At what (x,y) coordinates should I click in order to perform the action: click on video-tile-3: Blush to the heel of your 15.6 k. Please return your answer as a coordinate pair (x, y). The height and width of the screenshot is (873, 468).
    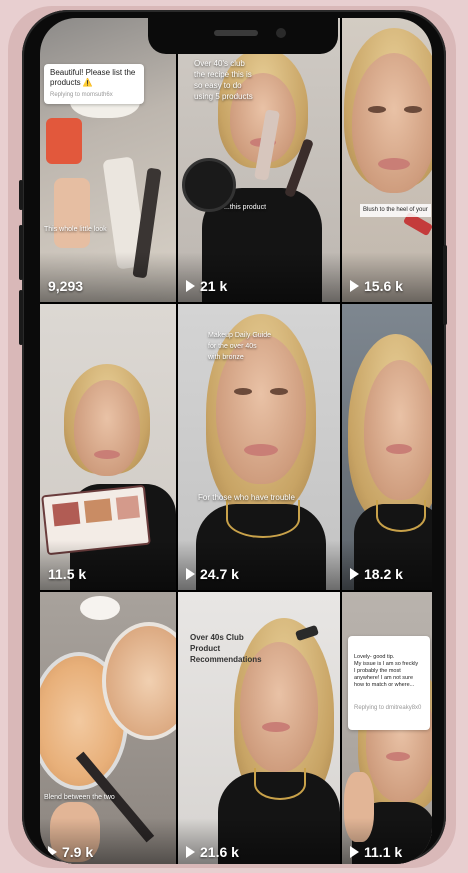
    Looking at the image, I should click on (387, 160).